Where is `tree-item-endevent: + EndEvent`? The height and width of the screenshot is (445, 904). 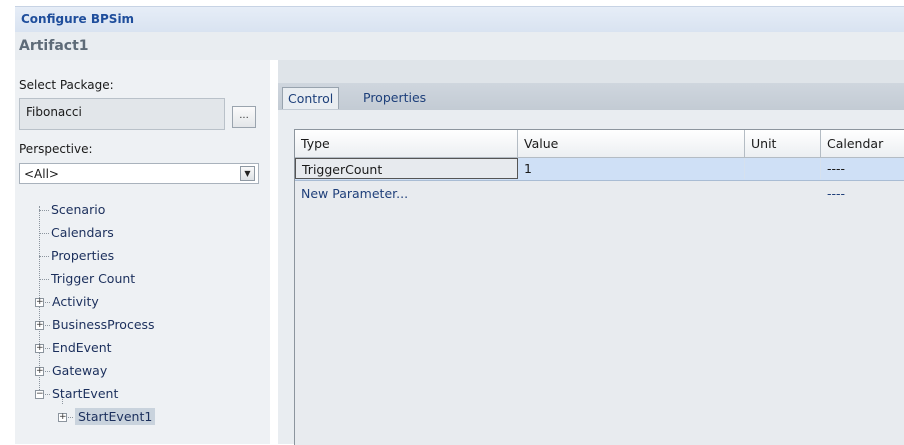 tree-item-endevent: + EndEvent is located at coordinates (73, 348).